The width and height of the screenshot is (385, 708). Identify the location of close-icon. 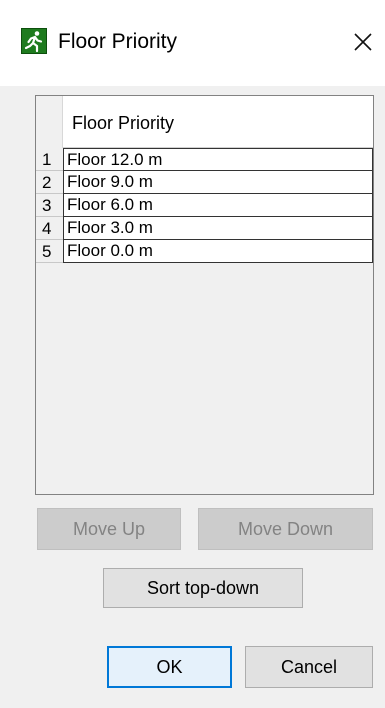
(363, 42).